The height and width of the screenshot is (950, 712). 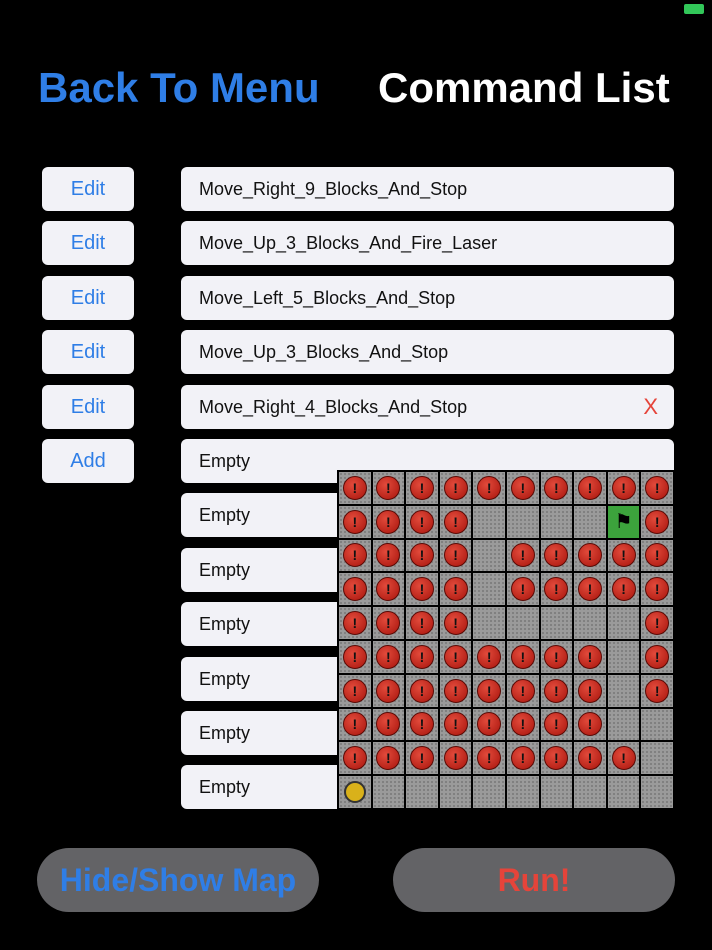 I want to click on command-text: Move_Up_3_Blocks_And_Fire_Laser, so click(x=348, y=242).